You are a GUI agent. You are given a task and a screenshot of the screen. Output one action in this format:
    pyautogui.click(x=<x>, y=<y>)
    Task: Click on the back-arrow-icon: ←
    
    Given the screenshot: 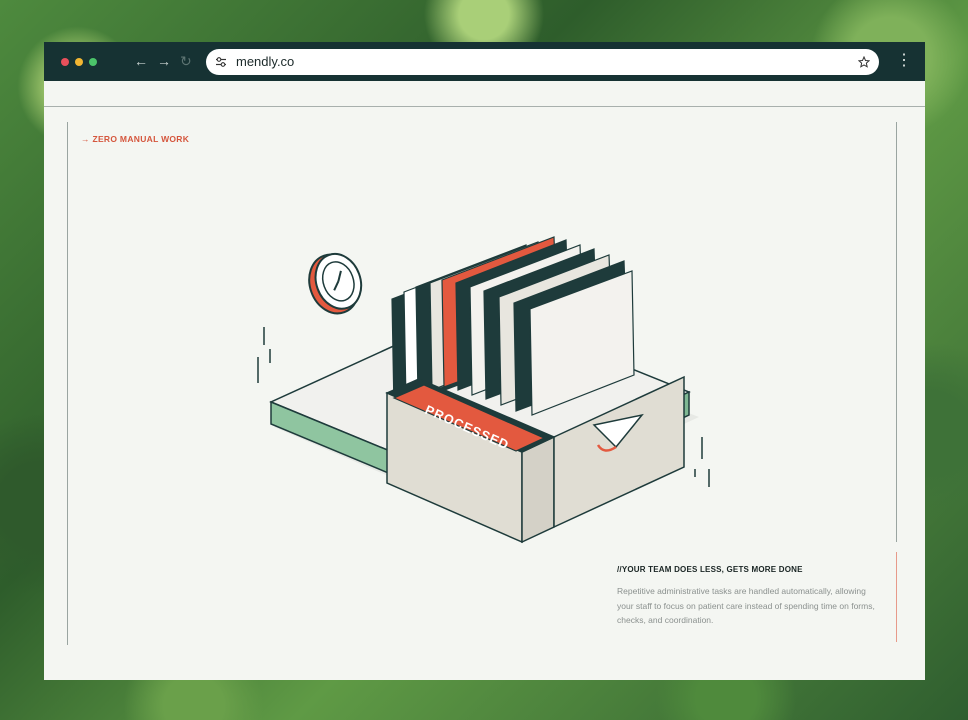 What is the action you would take?
    pyautogui.click(x=141, y=61)
    